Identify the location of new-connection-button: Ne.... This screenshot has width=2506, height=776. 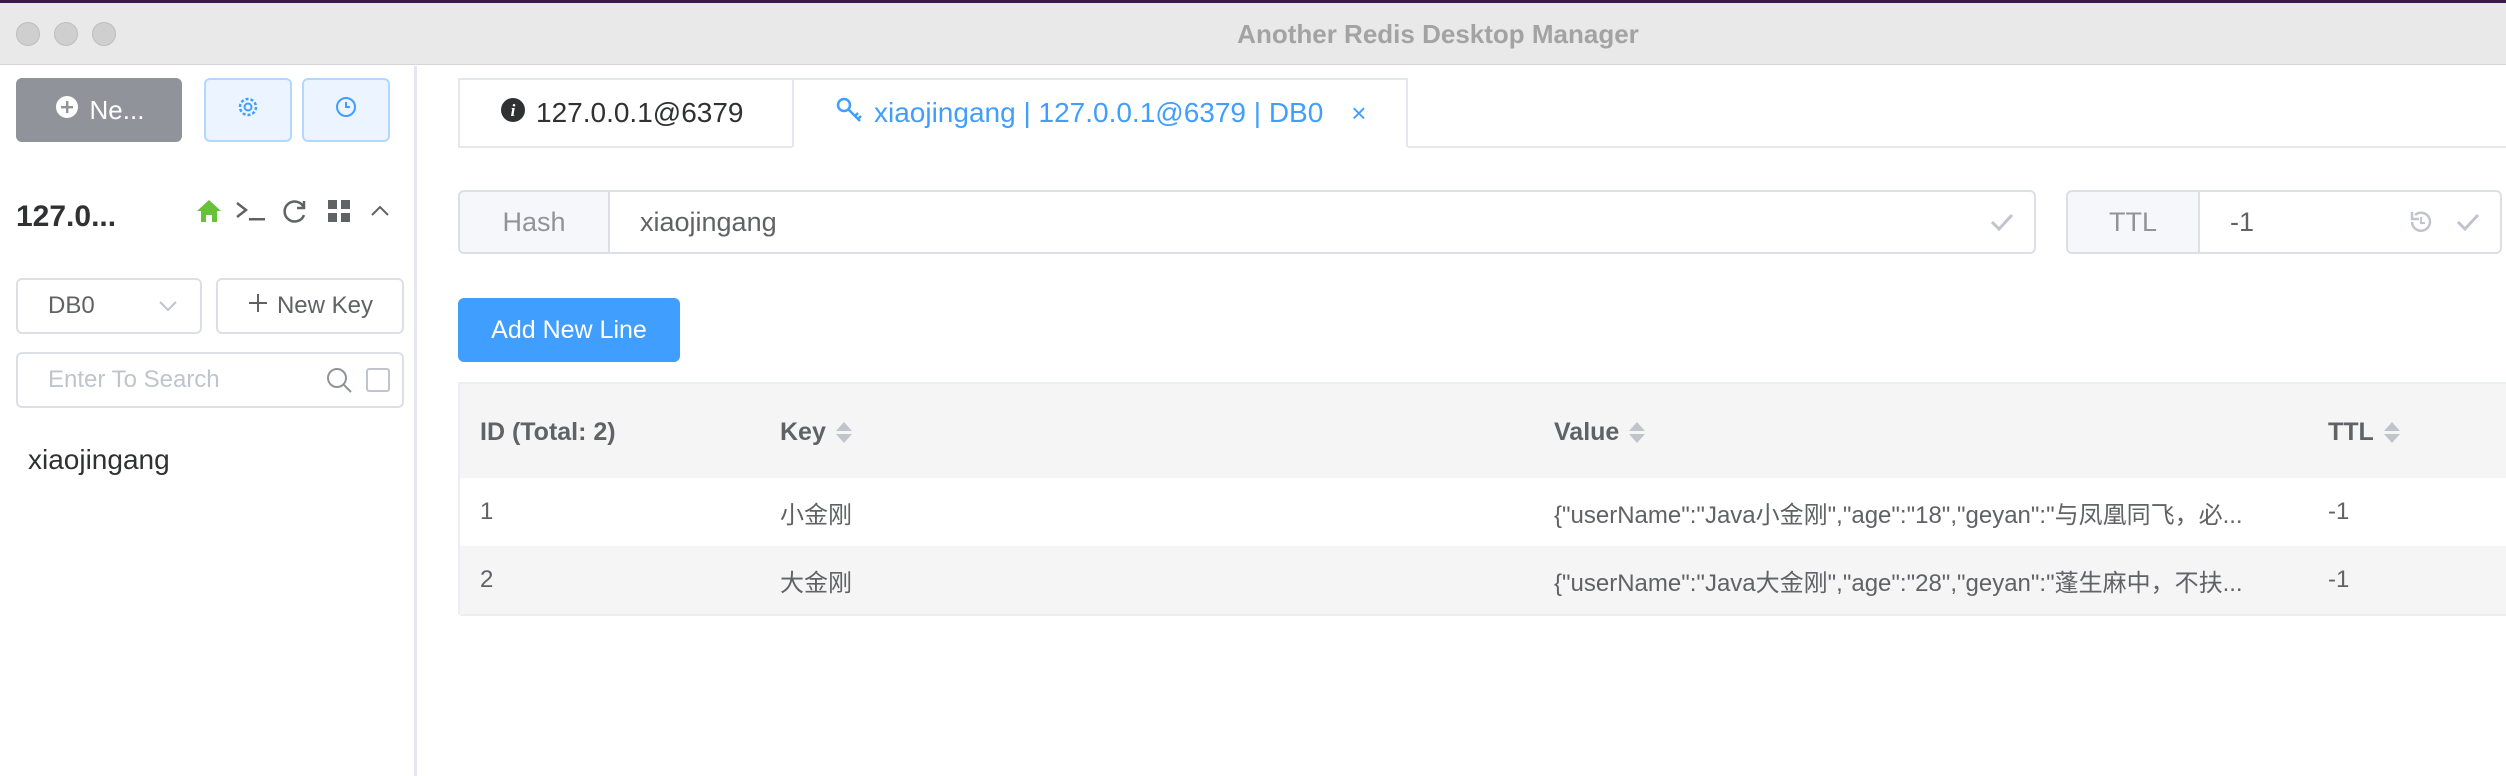
(99, 110).